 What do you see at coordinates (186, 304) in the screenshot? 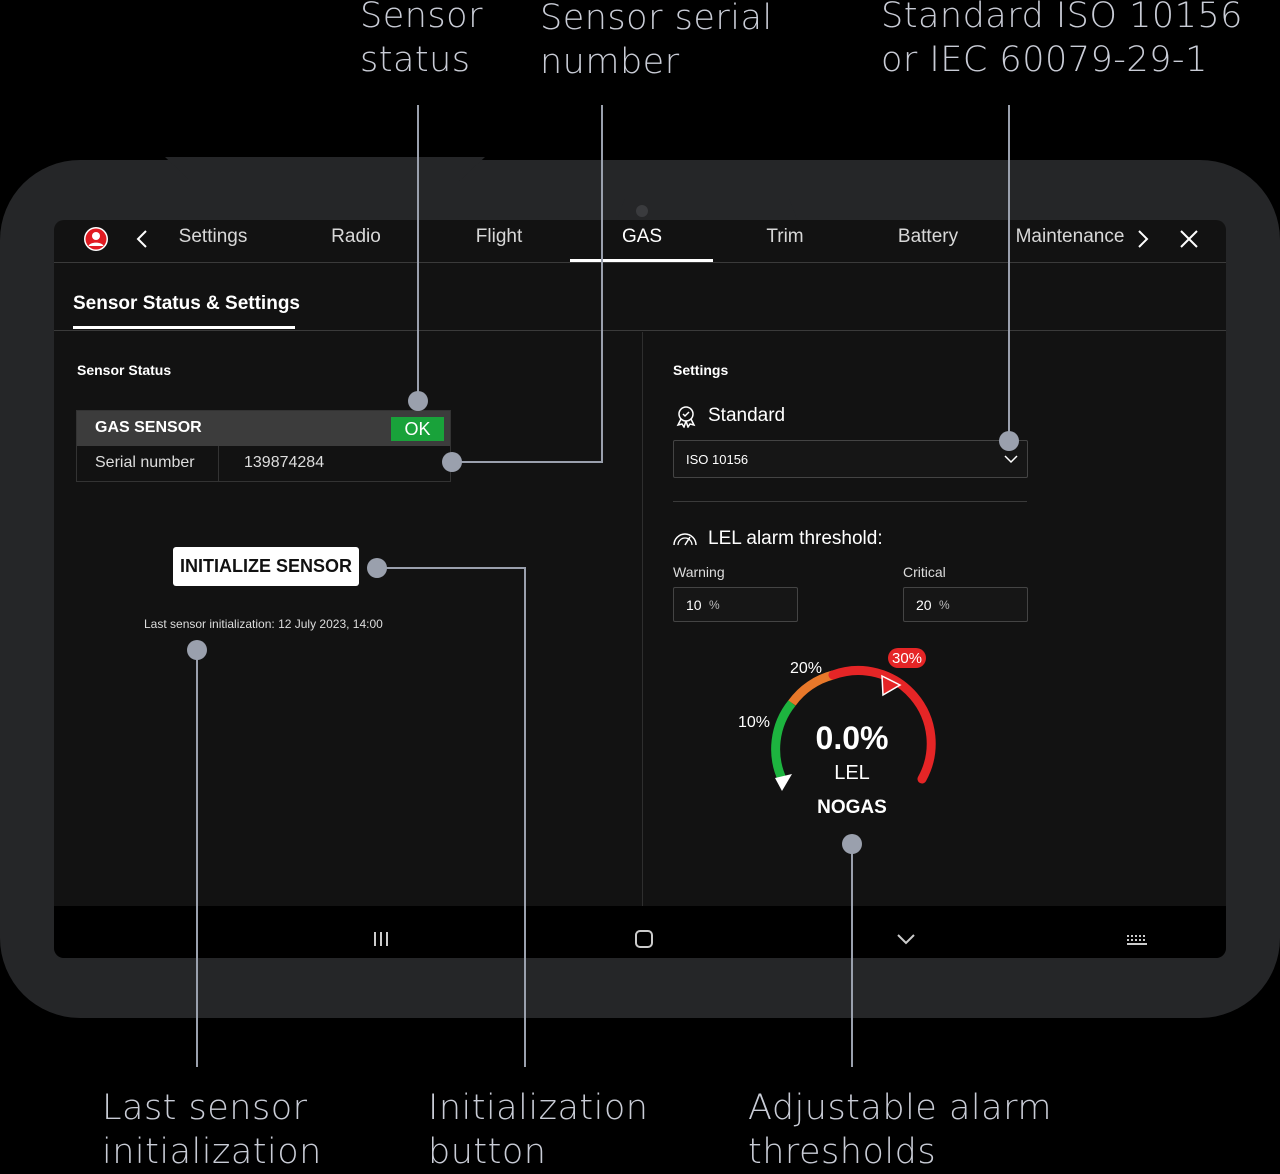
I see `subtab-sensor-status-settings: Sensor Status & Settings` at bounding box center [186, 304].